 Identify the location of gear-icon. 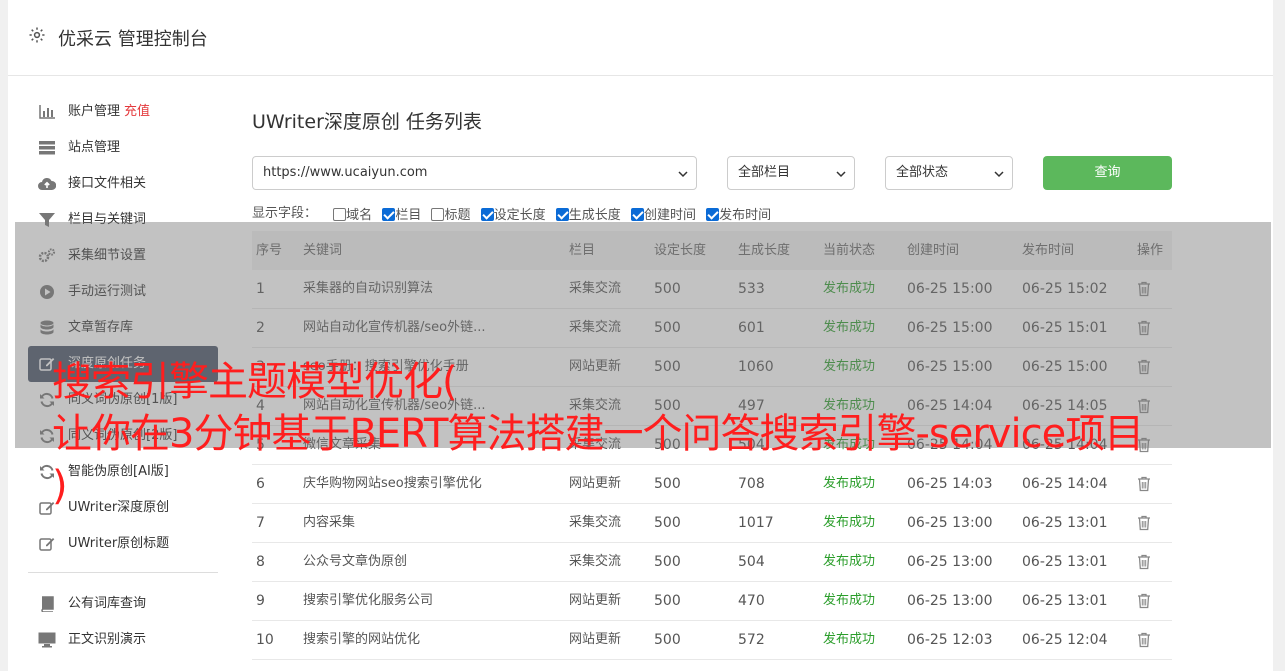
(37, 35).